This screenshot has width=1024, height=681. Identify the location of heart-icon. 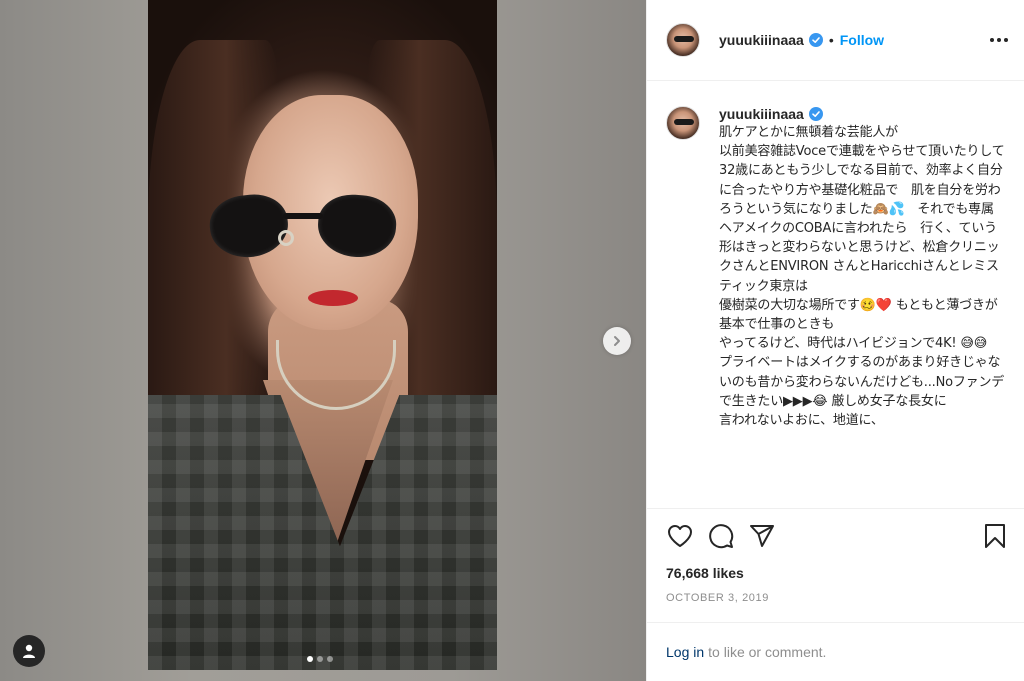
(680, 536).